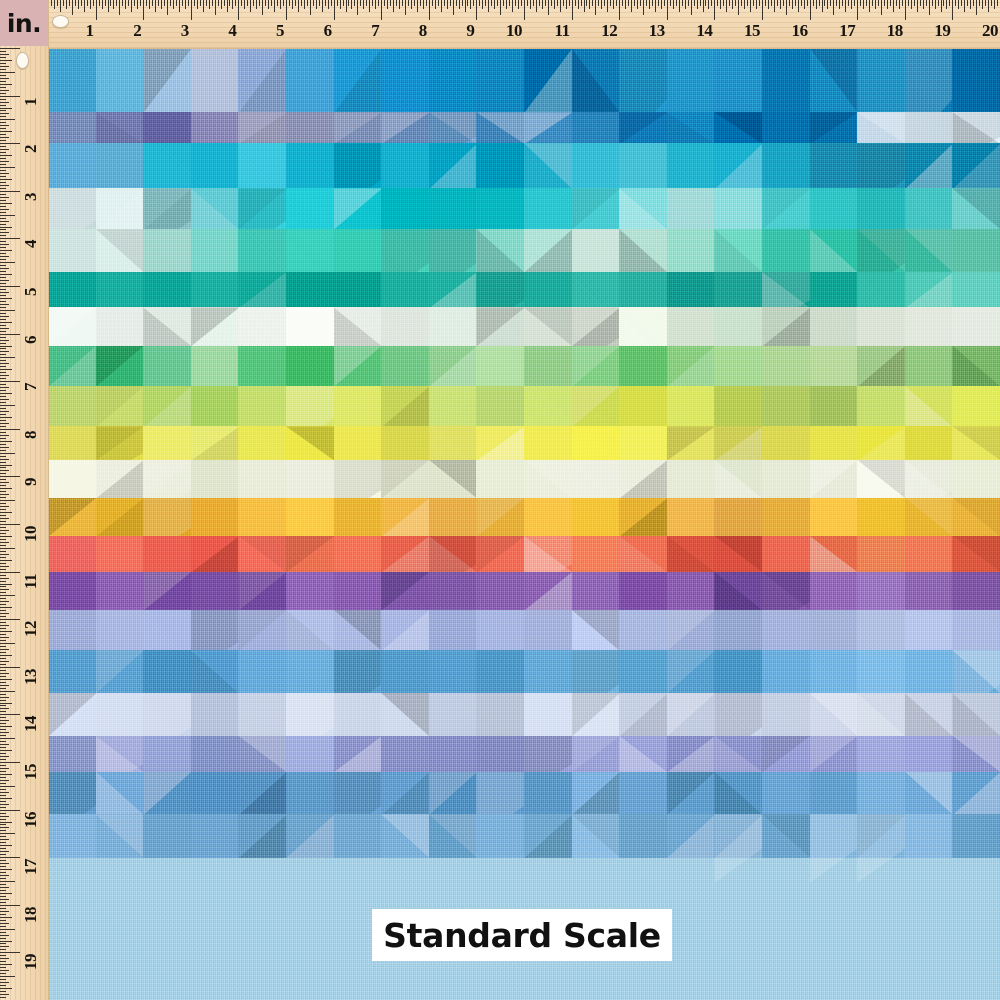 This screenshot has width=1000, height=1000. What do you see at coordinates (562, 30) in the screenshot?
I see `ruler-number: 11` at bounding box center [562, 30].